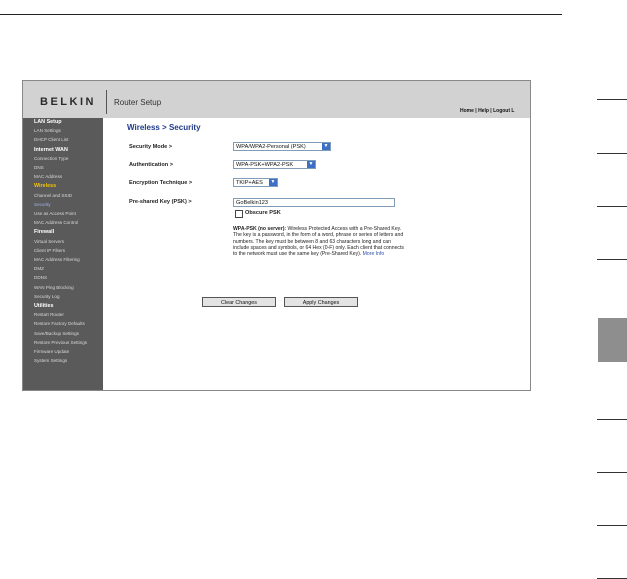  Describe the element at coordinates (49, 251) in the screenshot. I see `sidebar-item-client-ip-filters: Client IP Filters` at that location.